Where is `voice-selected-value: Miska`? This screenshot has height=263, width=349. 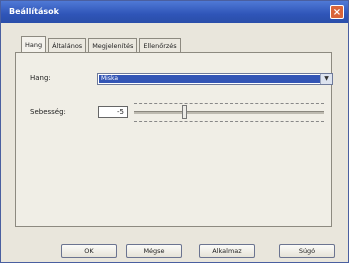 voice-selected-value: Miska is located at coordinates (210, 79).